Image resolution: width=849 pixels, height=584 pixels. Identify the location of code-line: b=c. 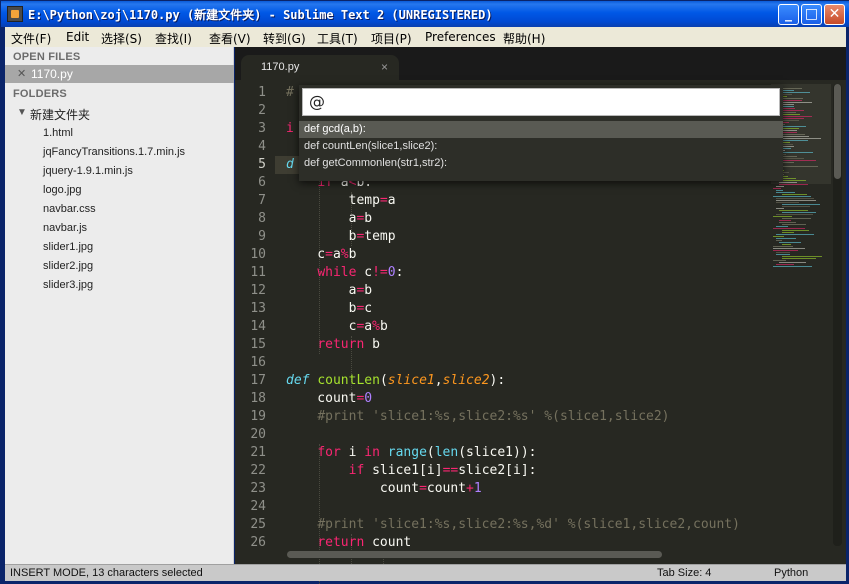
(329, 308).